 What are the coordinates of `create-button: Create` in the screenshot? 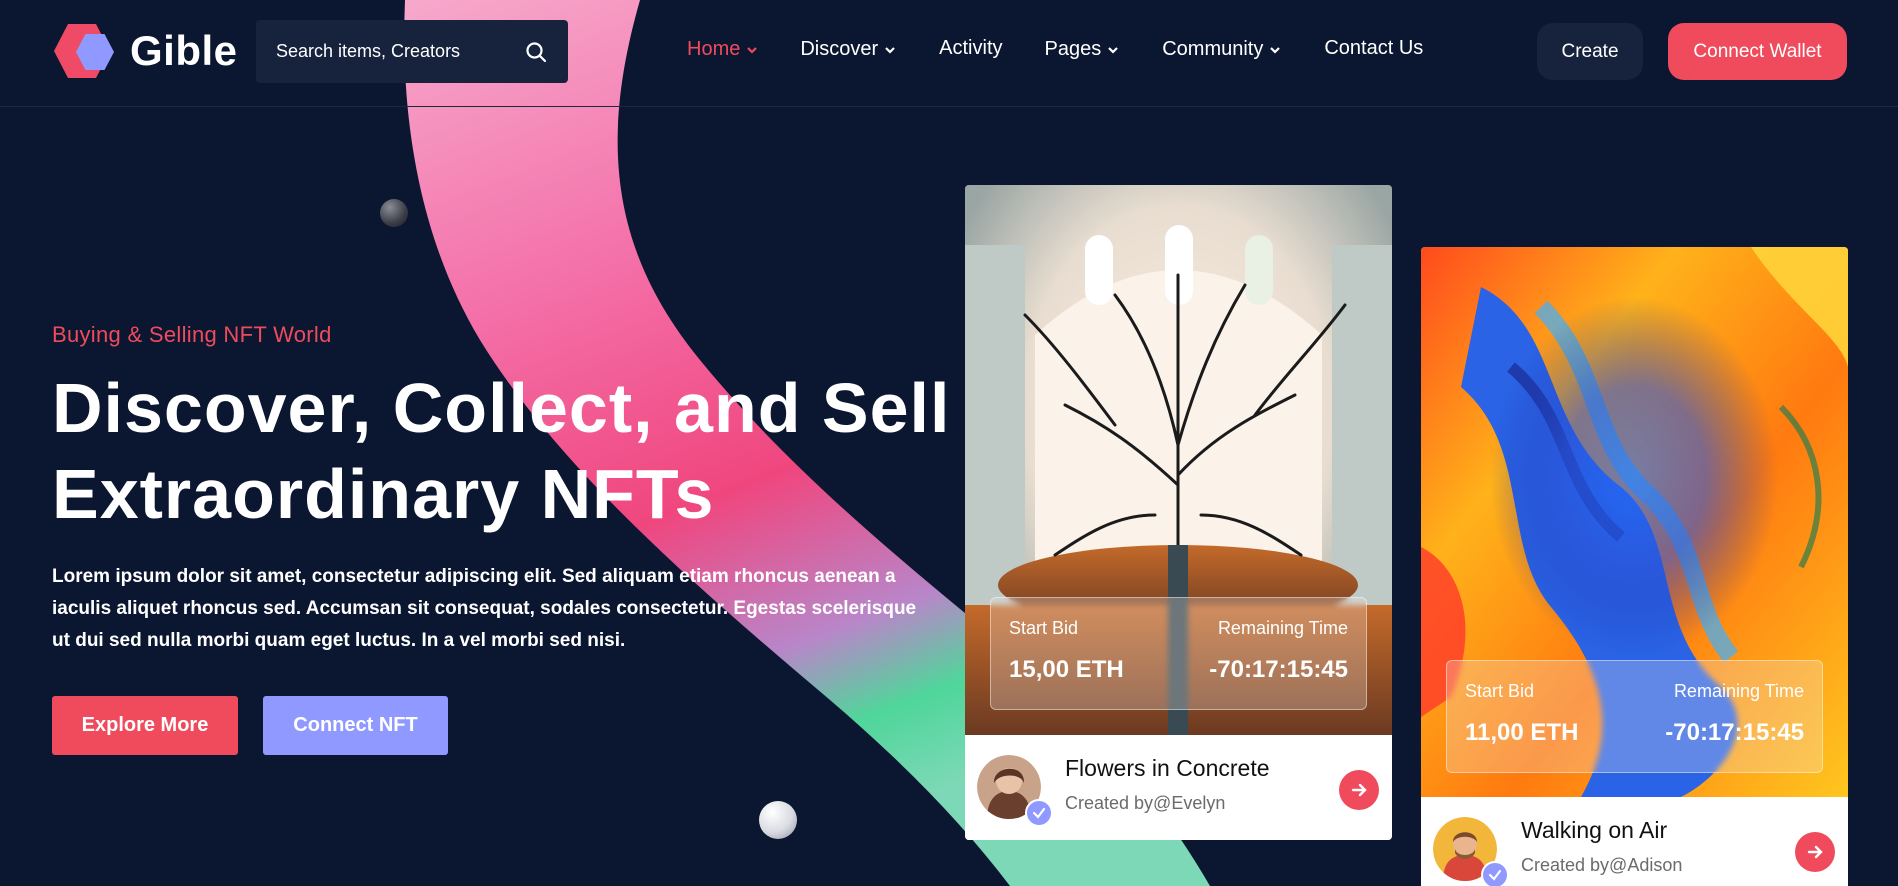 It's located at (1590, 51).